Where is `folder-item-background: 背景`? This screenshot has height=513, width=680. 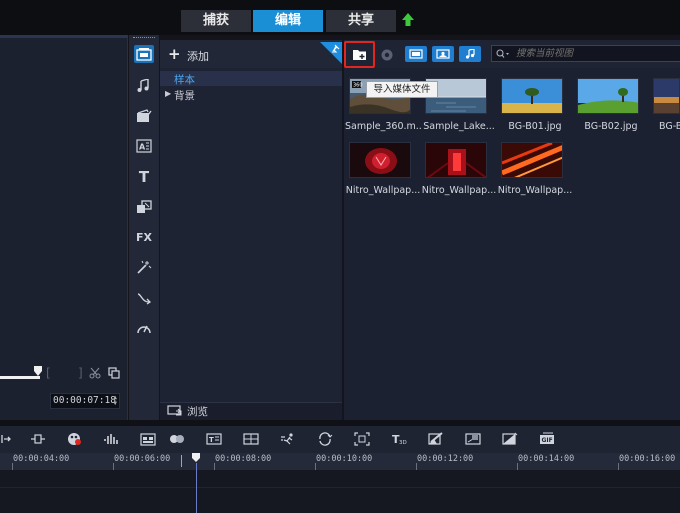 folder-item-background: 背景 is located at coordinates (184, 95).